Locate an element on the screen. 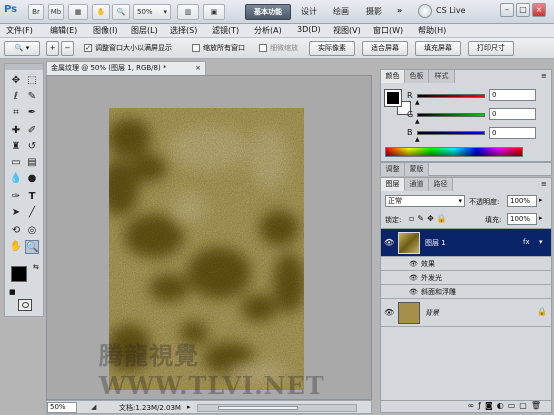 This screenshot has height=415, width=554. scrollbar-thumb is located at coordinates (258, 408).